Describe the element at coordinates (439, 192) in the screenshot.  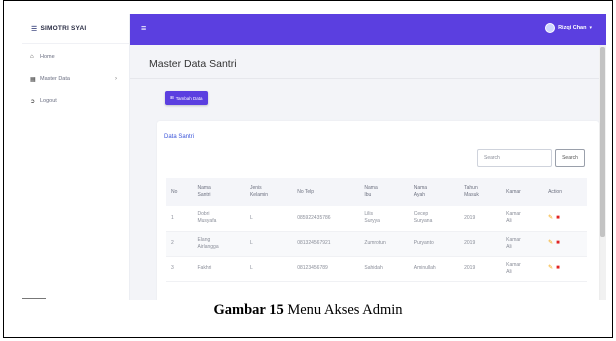
I see `col-header: Nama Ayah` at that location.